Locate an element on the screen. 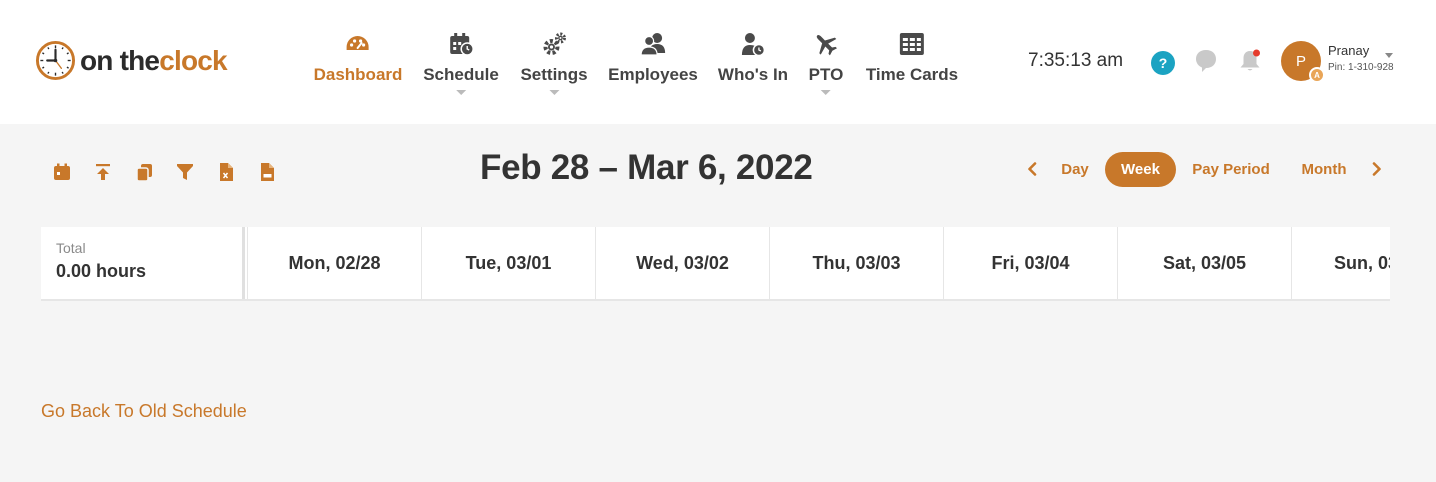 This screenshot has width=1436, height=482. brand-name-part2: clock is located at coordinates (193, 60).